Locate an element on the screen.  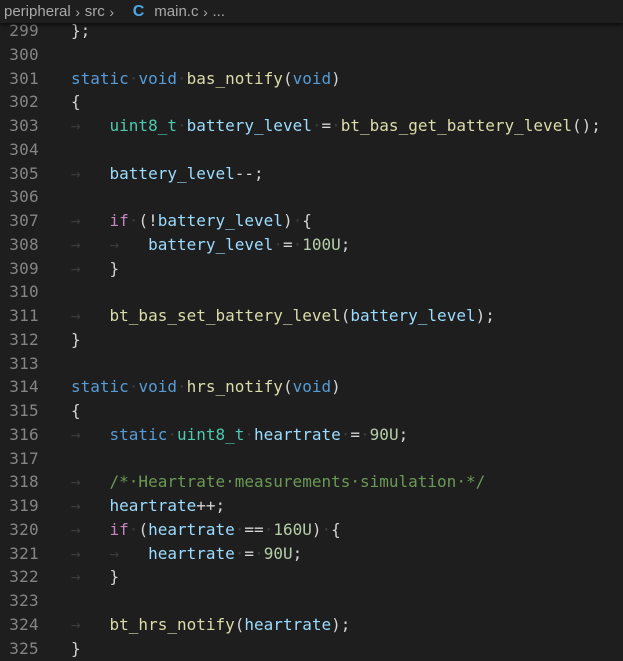
line-number: 310 is located at coordinates (24, 292).